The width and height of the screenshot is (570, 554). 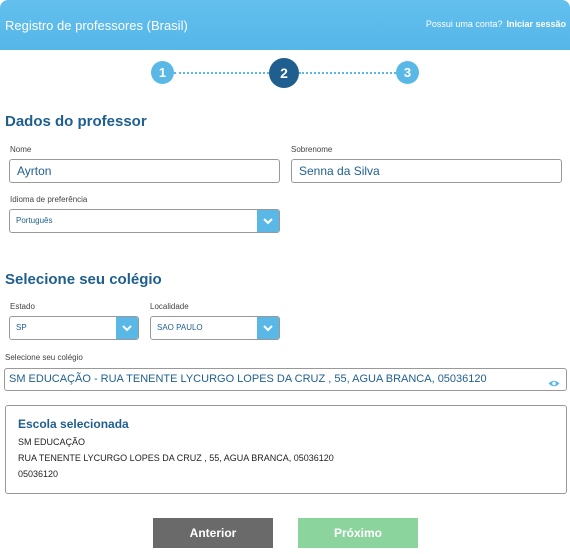 What do you see at coordinates (38, 474) in the screenshot?
I see `selected-school-postal-code: 05036120` at bounding box center [38, 474].